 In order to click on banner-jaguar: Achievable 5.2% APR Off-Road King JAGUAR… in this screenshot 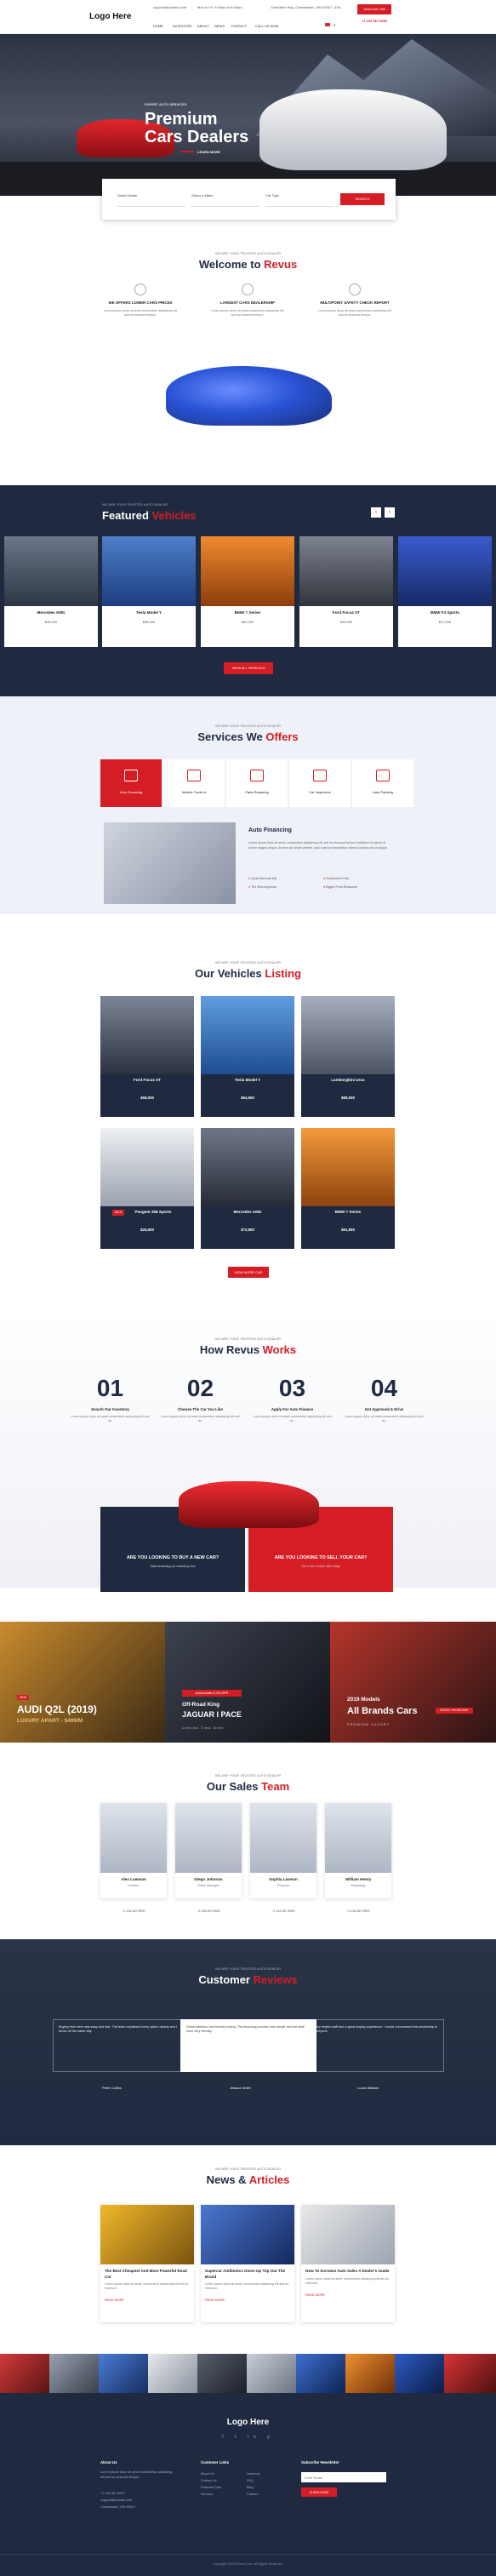, I will do `click(247, 1682)`.